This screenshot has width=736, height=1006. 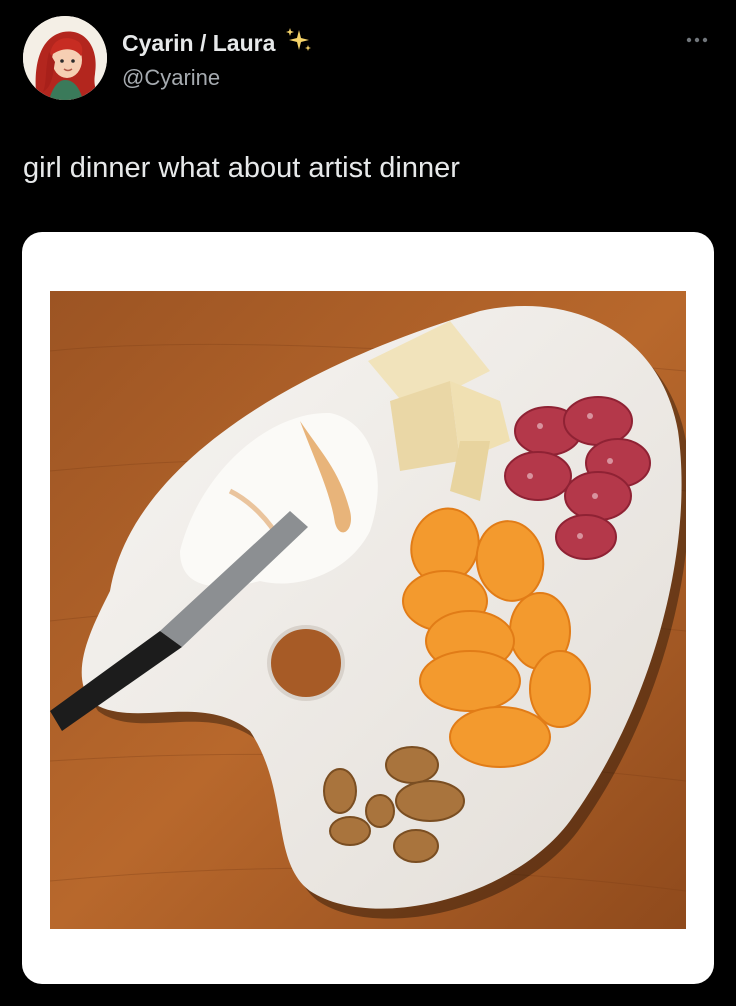 I want to click on tweet-text: girl dinner what about artist dinner, so click(x=241, y=168).